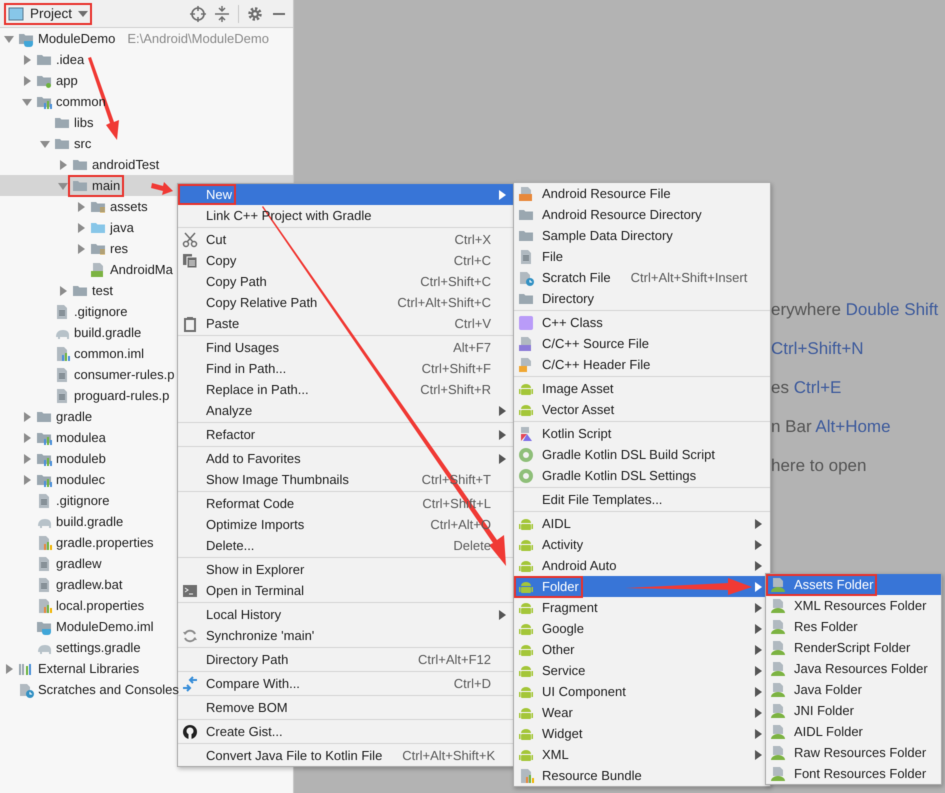 This screenshot has height=793, width=945. Describe the element at coordinates (642, 256) in the screenshot. I see `menu-item: File` at that location.